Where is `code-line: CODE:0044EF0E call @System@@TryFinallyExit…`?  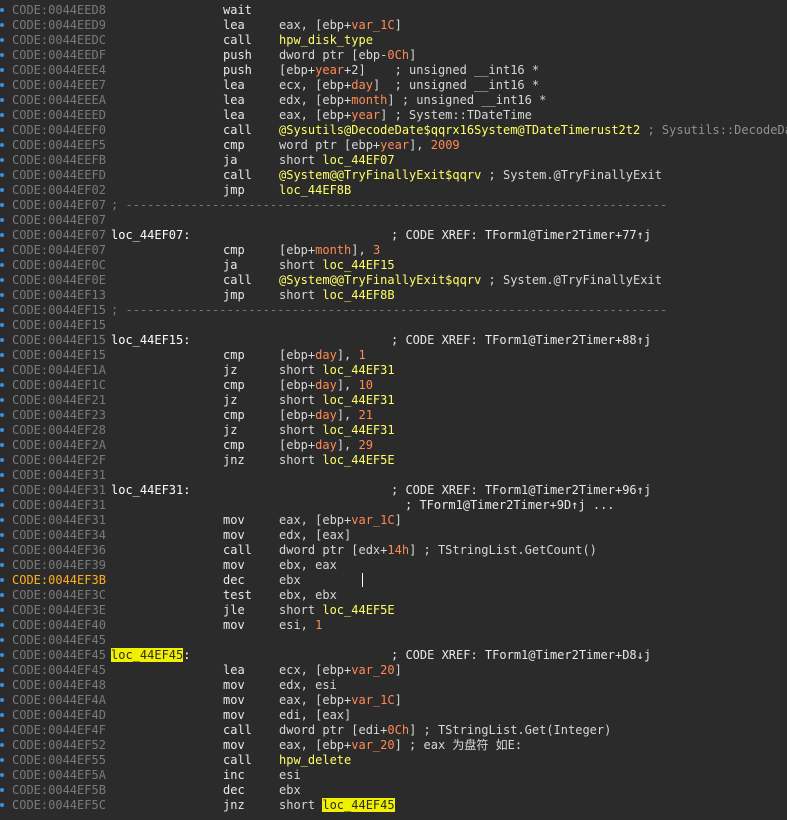
code-line: CODE:0044EF0E call @System@@TryFinallyExit… is located at coordinates (398, 280).